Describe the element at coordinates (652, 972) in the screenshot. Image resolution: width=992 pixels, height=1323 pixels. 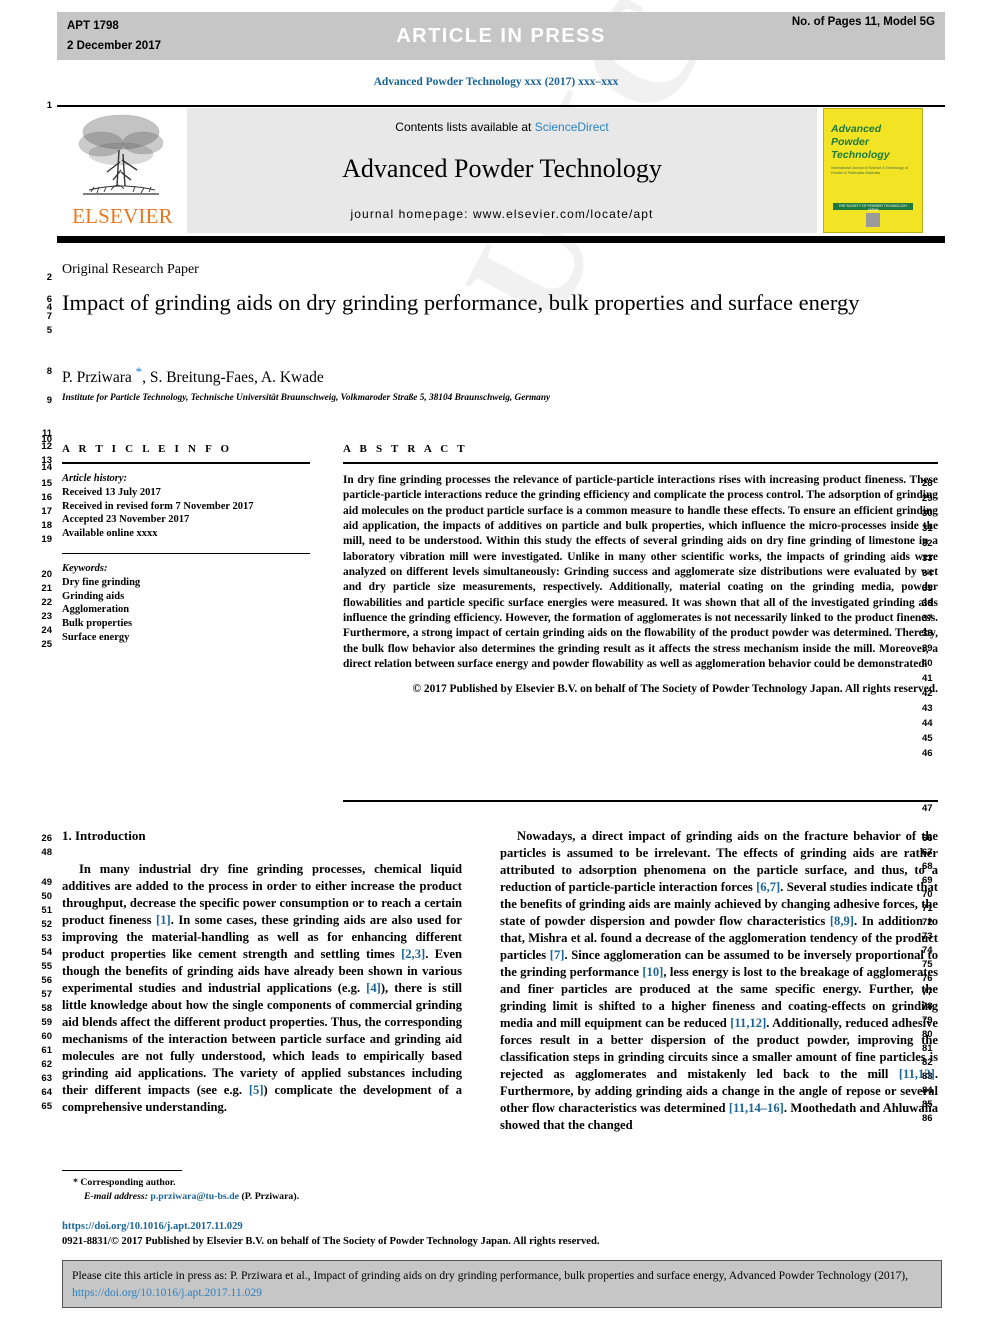
I see `citation-ref: [10]` at that location.